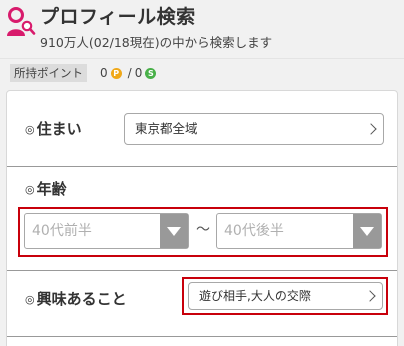 The image size is (404, 346). Describe the element at coordinates (46, 189) in the screenshot. I see `age-label: ◎ 年齢` at that location.